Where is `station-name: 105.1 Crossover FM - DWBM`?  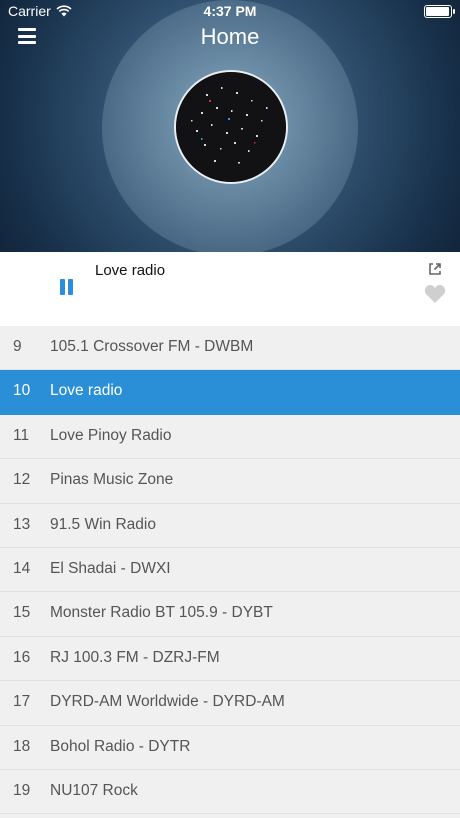
station-name: 105.1 Crossover FM - DWBM is located at coordinates (152, 346).